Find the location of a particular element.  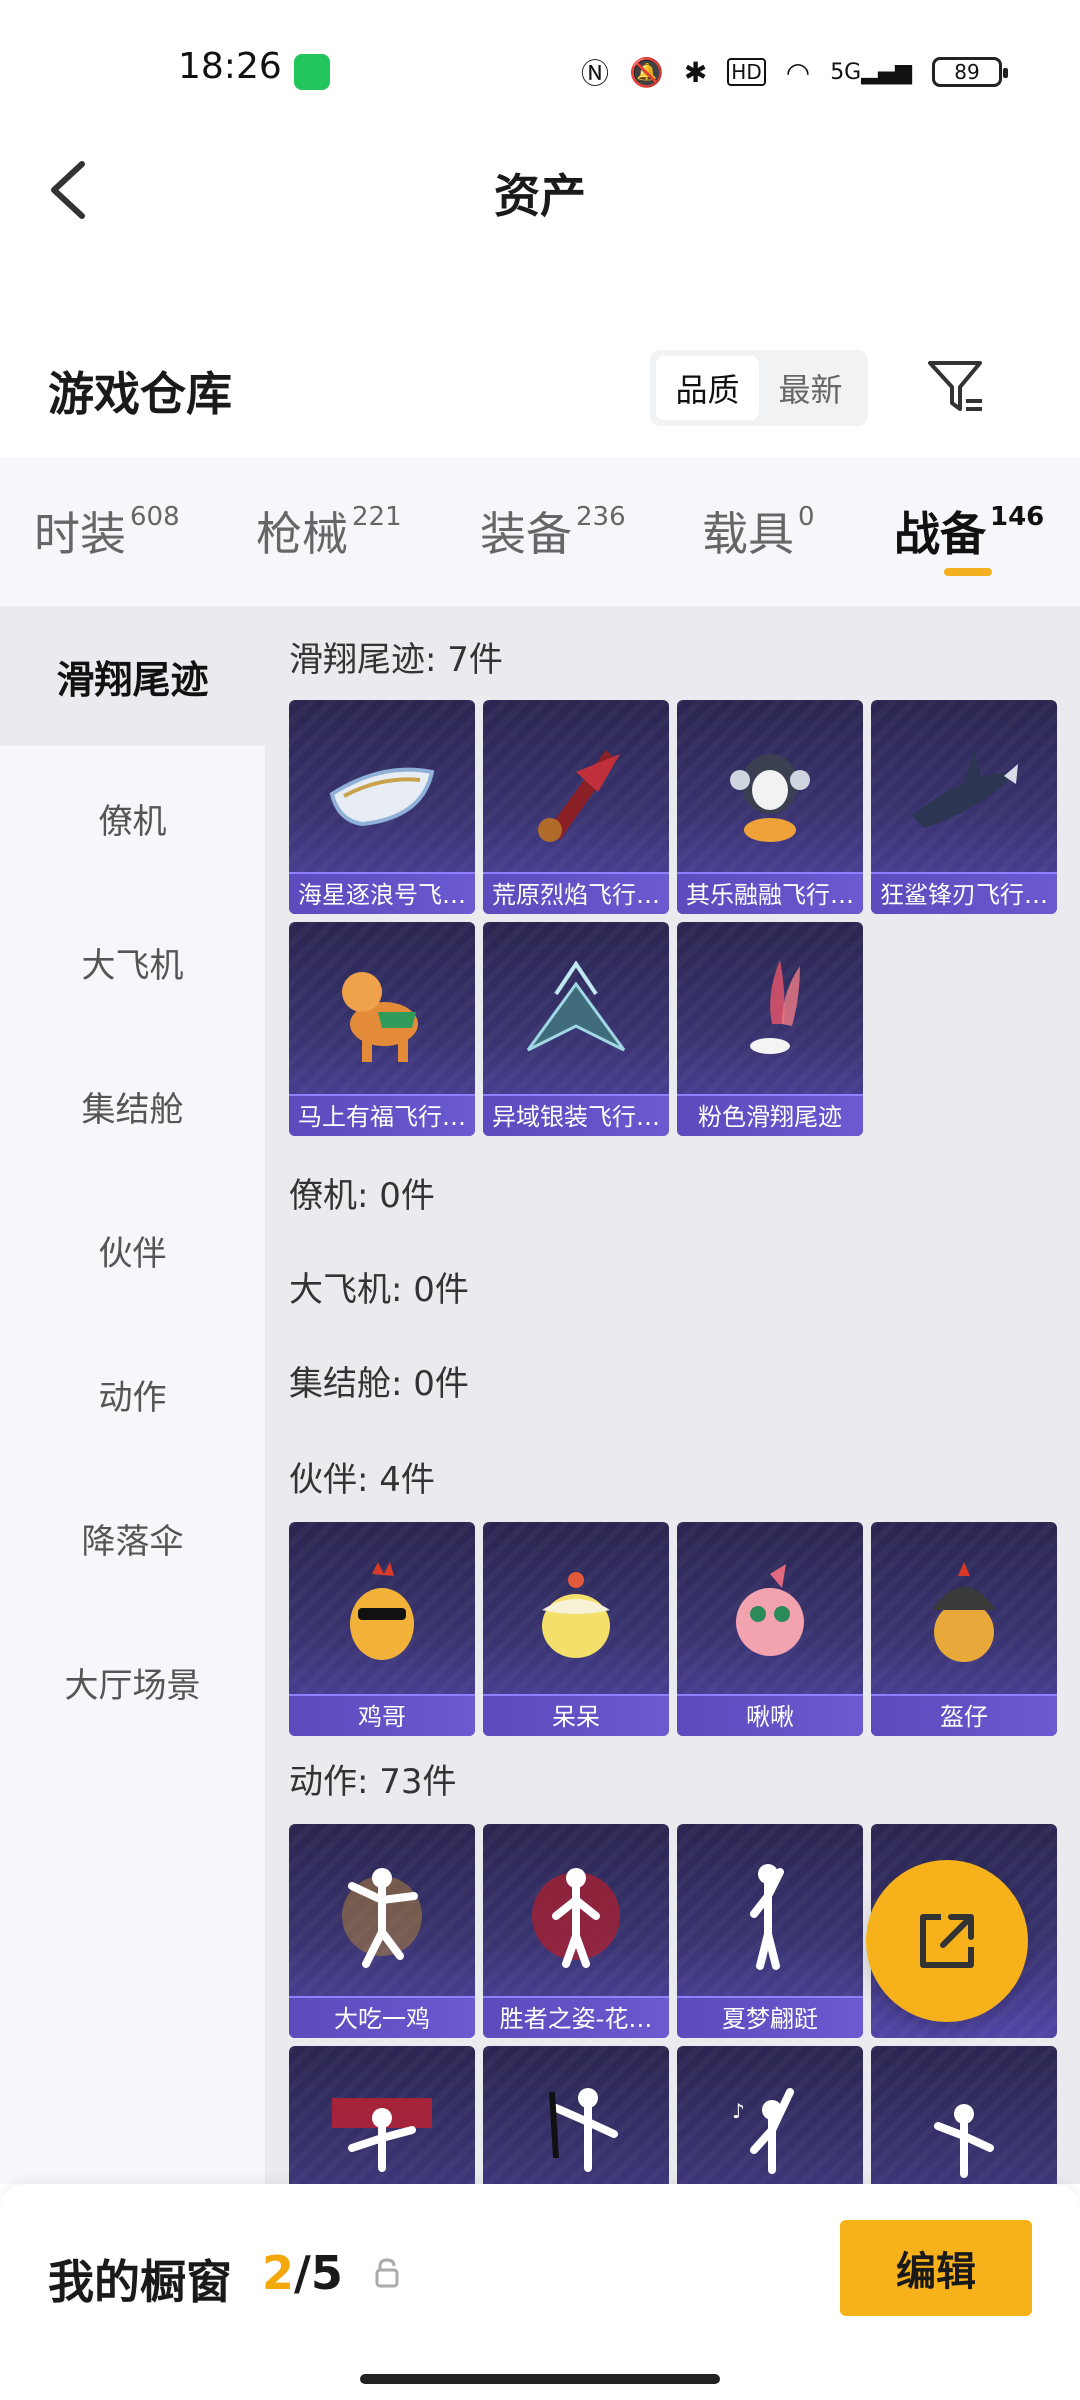

tab-fashion: 时装 608 is located at coordinates (107, 531).